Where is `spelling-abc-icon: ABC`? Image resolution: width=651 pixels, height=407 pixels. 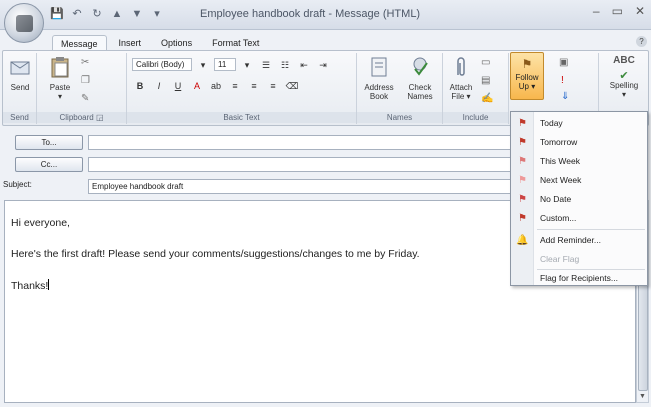
spelling-abc-icon: ABC is located at coordinates (624, 60).